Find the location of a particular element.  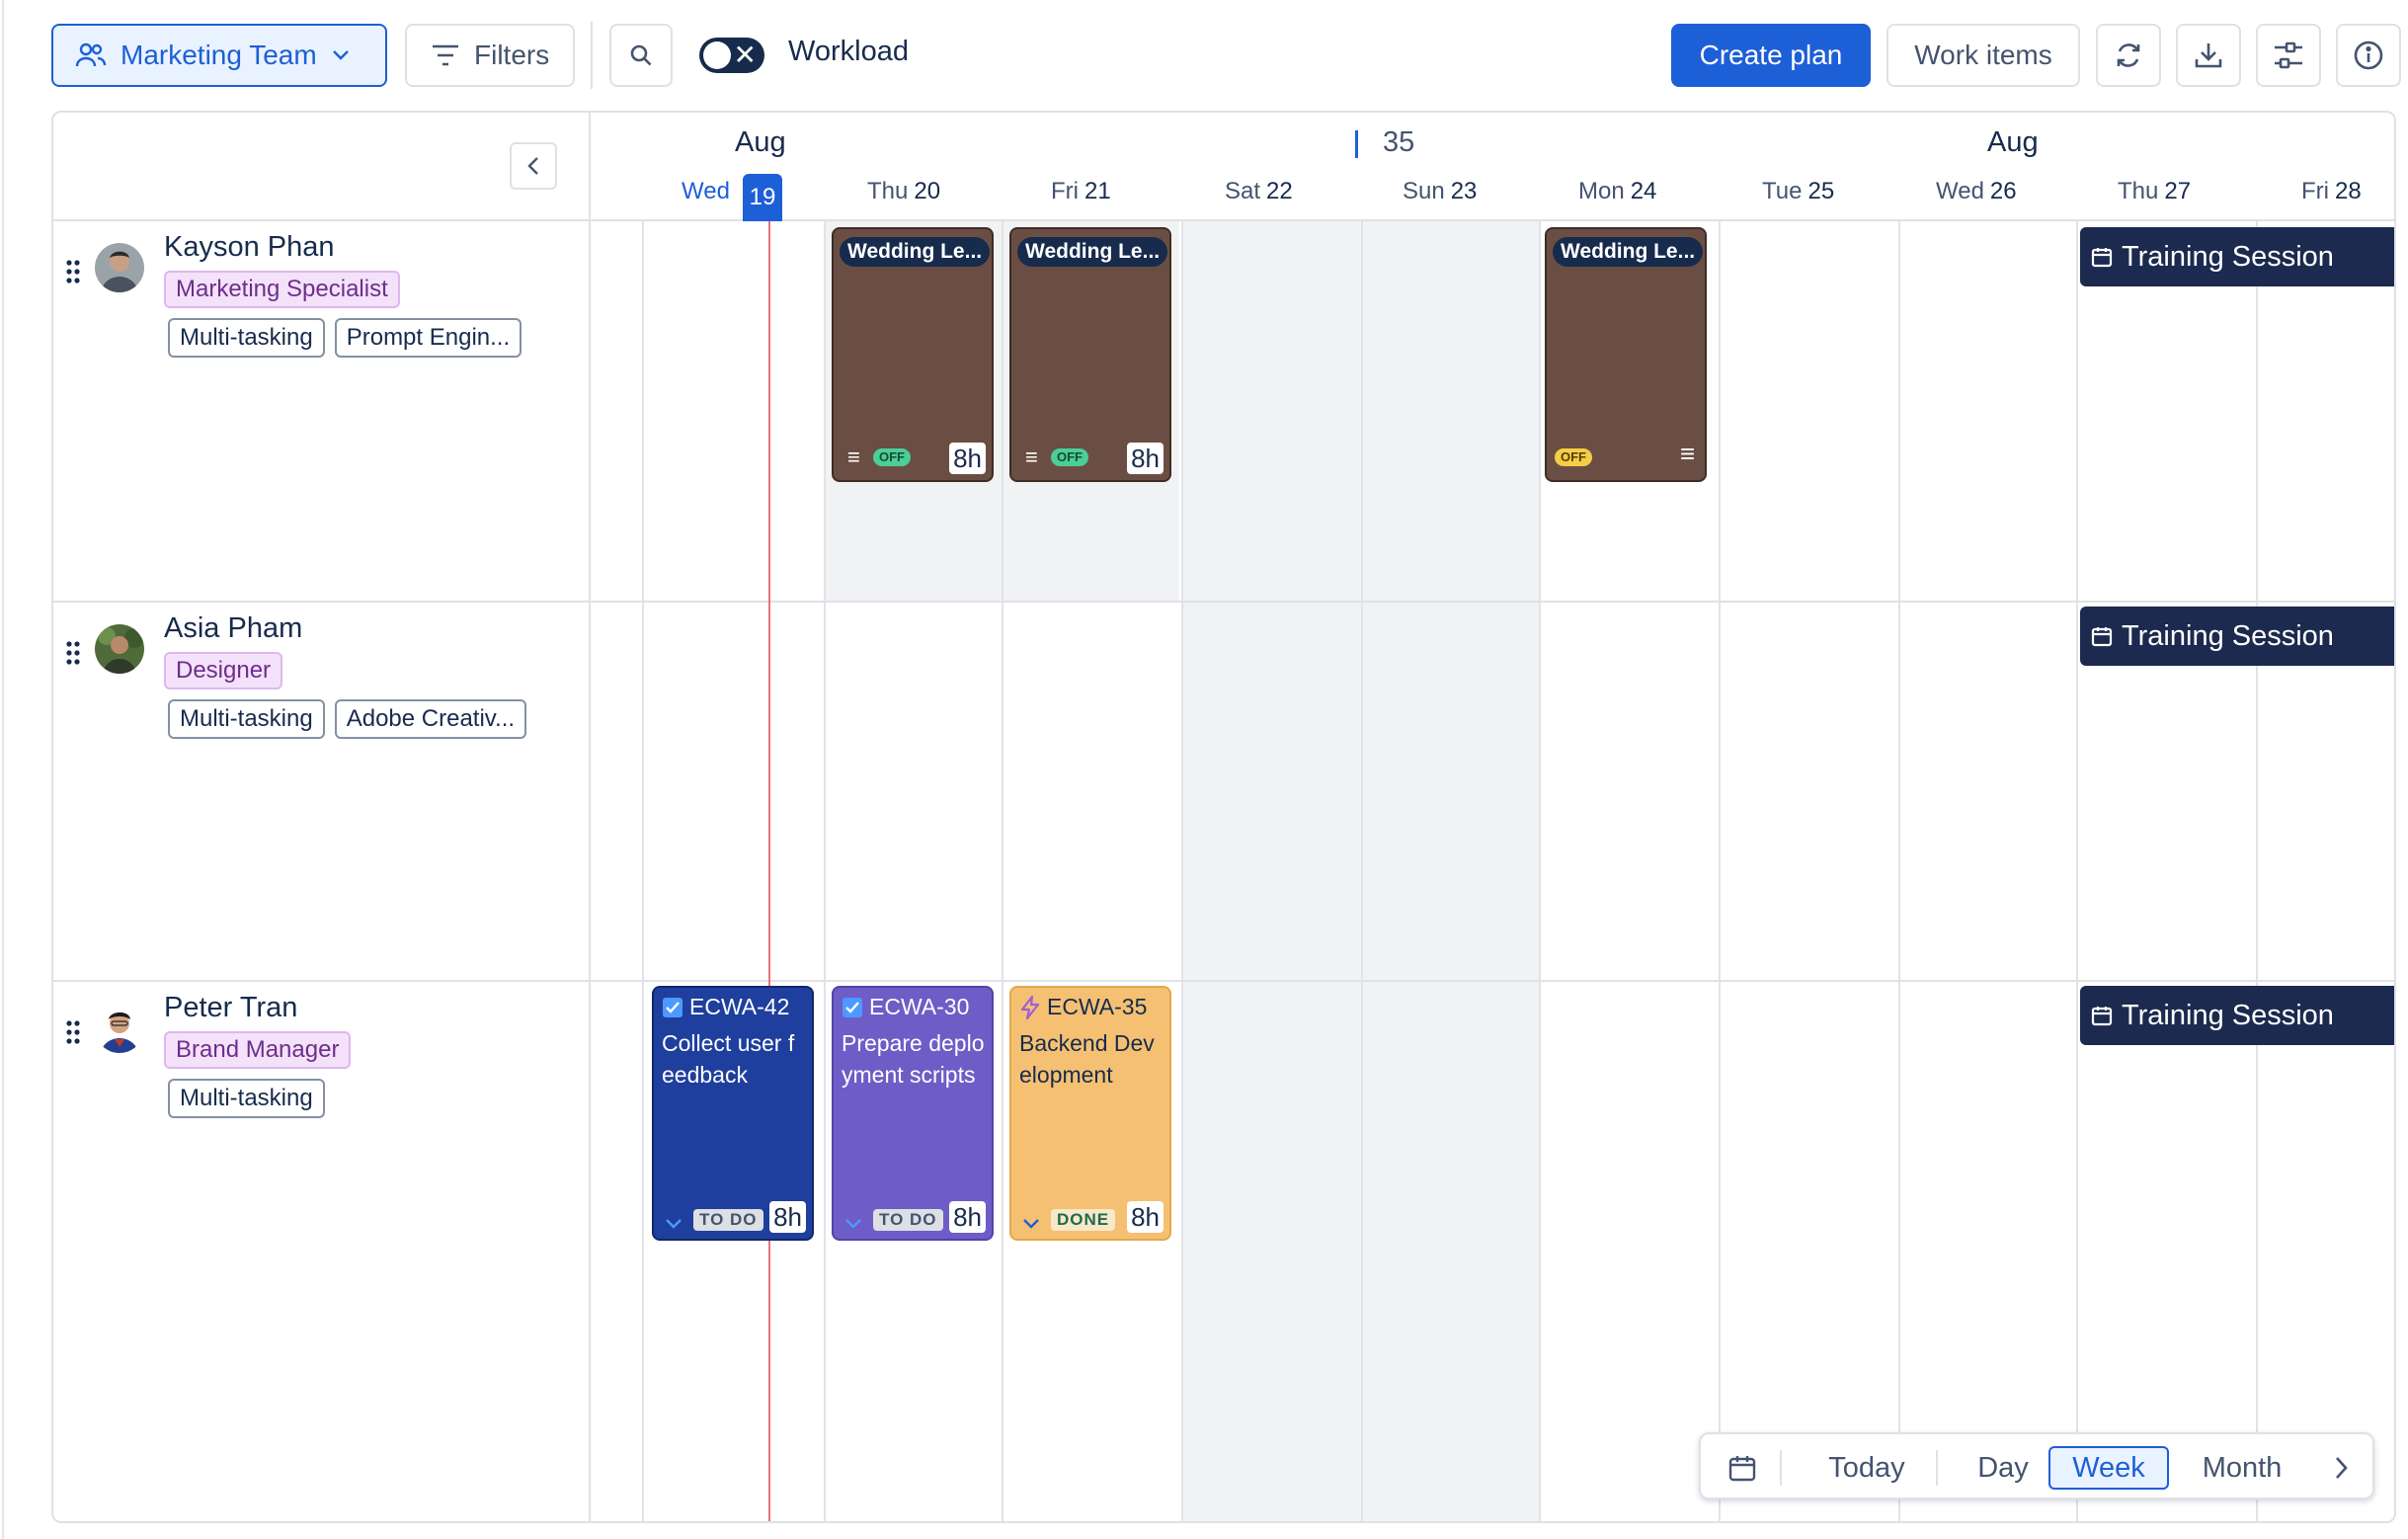

window-left-edge is located at coordinates (3, 769).